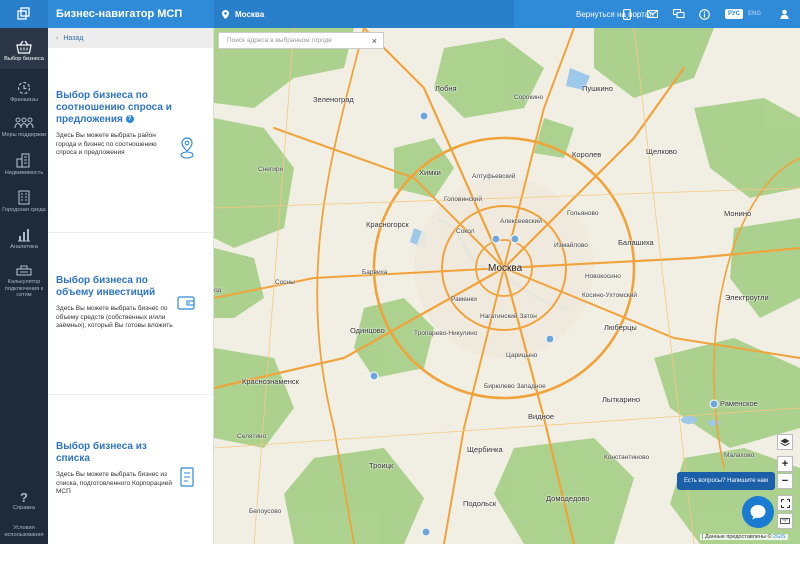 The height and width of the screenshot is (563, 800). What do you see at coordinates (130, 38) in the screenshot?
I see `back-link: ‹ Назад` at bounding box center [130, 38].